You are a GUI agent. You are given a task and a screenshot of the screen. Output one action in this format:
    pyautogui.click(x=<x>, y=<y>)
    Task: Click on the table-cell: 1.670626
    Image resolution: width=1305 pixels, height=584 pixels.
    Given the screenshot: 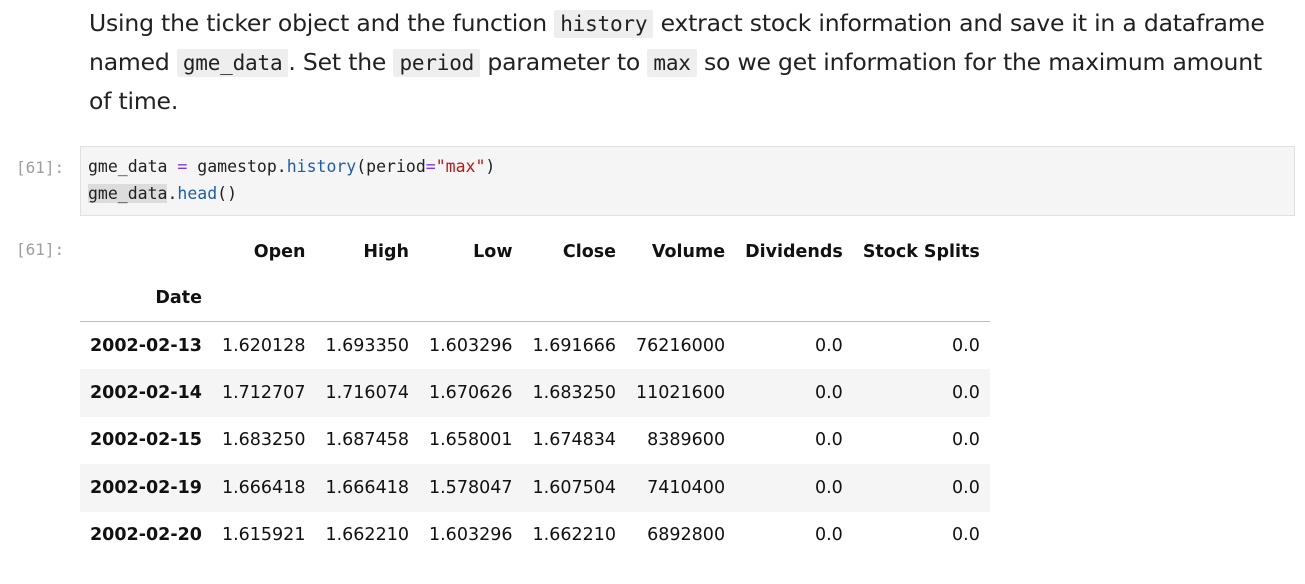 What is the action you would take?
    pyautogui.click(x=470, y=392)
    